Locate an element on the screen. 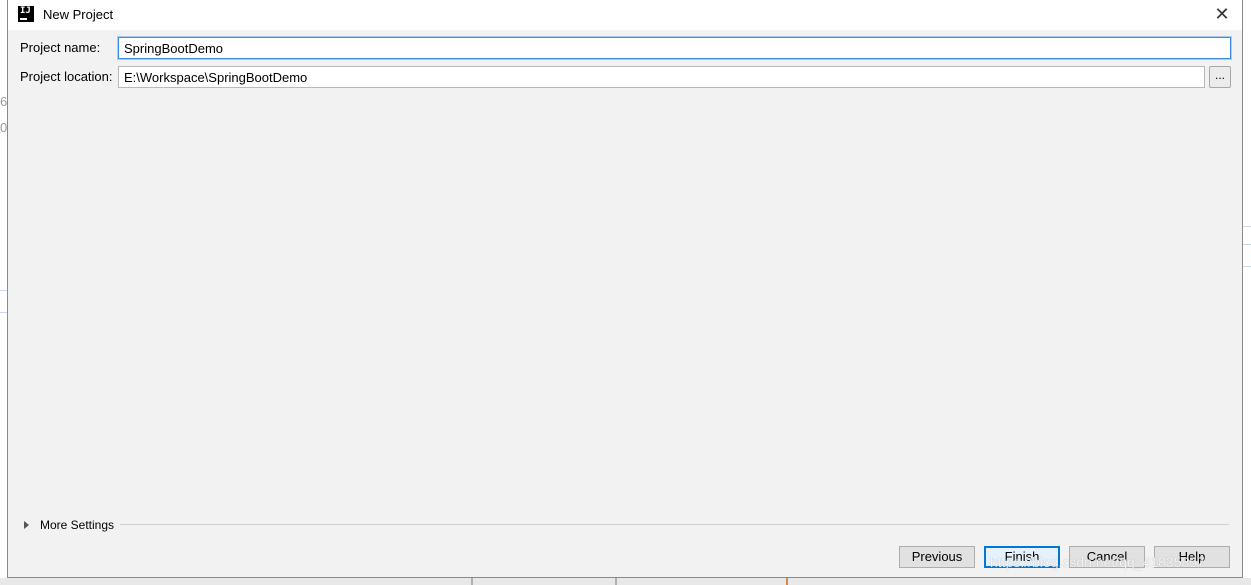 This screenshot has height=585, width=1251. project-location-label: Project location: is located at coordinates (66, 76).